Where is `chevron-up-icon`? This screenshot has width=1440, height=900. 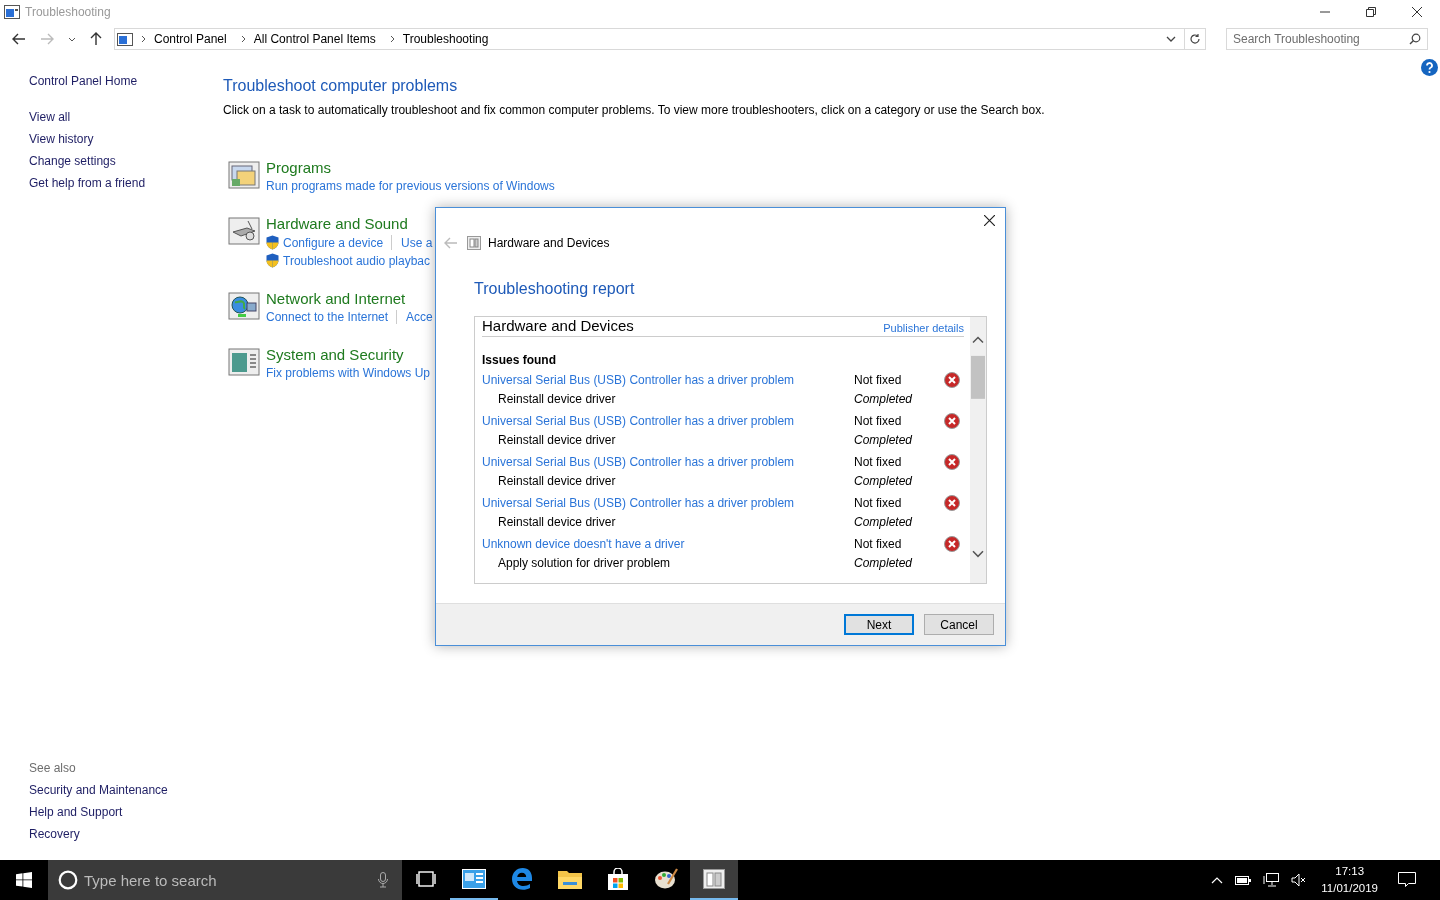
chevron-up-icon is located at coordinates (1217, 880).